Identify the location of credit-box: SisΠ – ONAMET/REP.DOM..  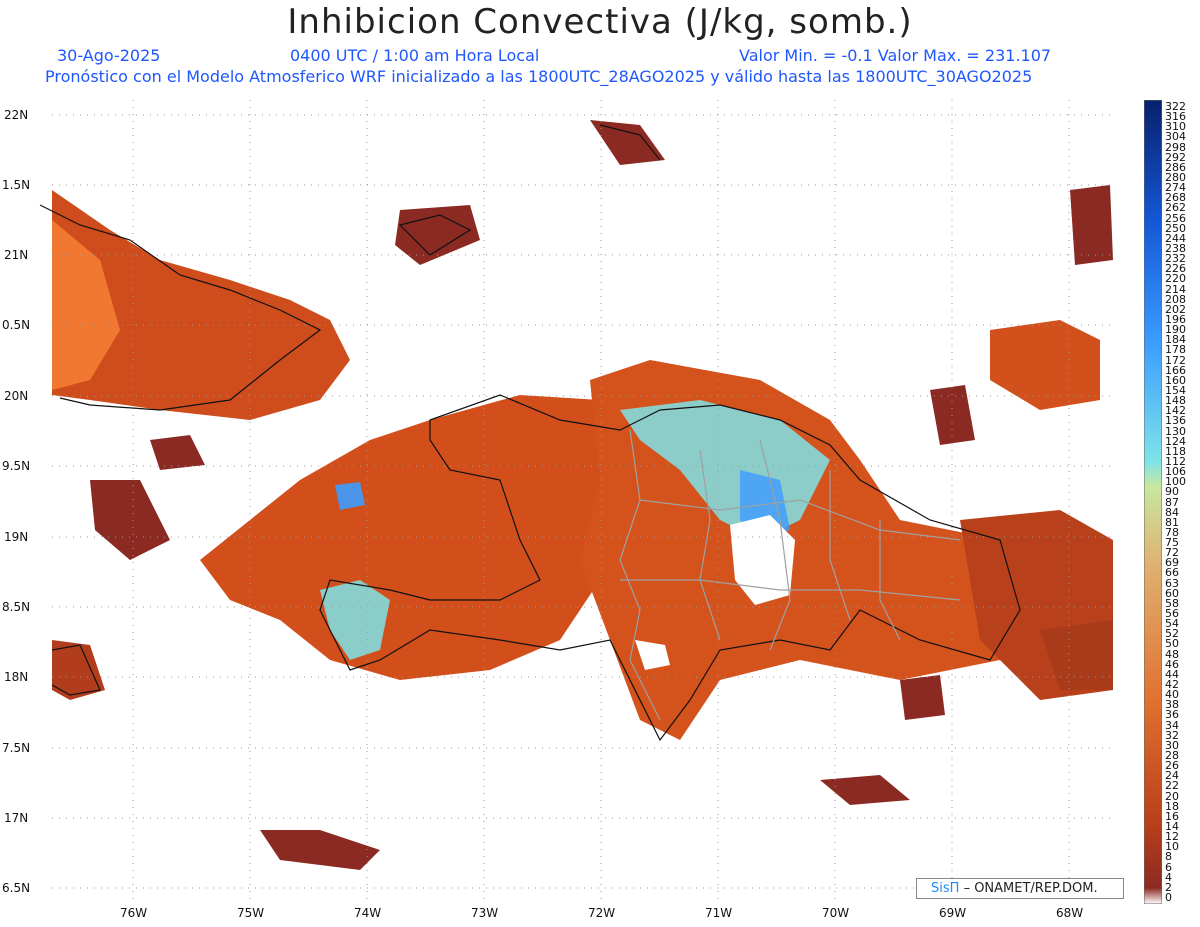
(1020, 888).